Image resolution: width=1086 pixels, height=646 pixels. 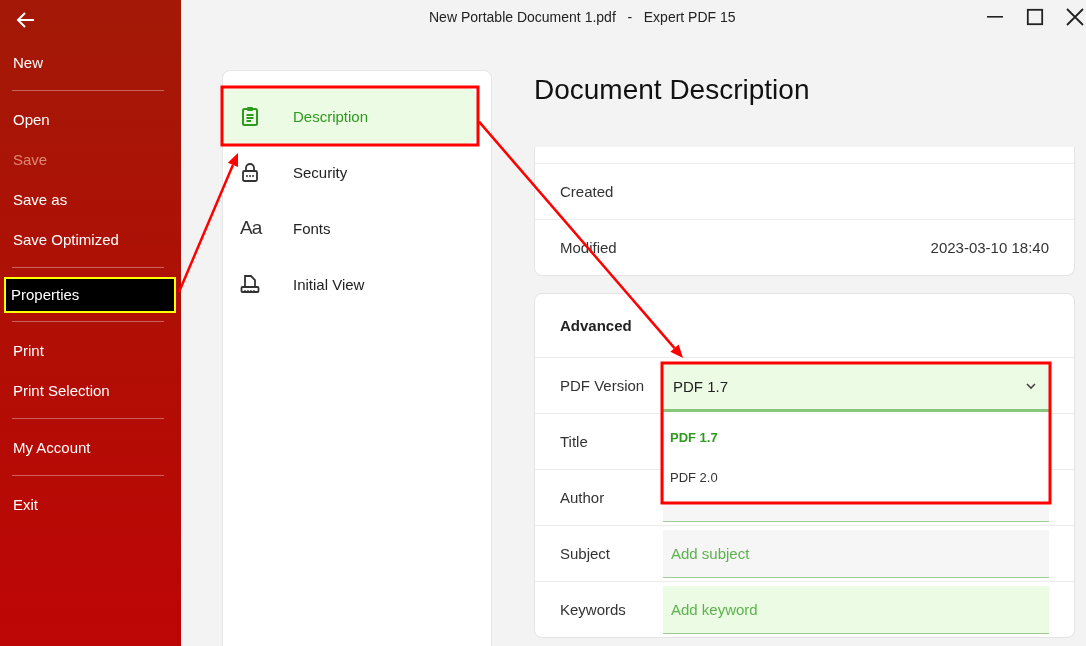 What do you see at coordinates (582, 17) in the screenshot?
I see `window-title: New Portable Document 1.pdf - Expert PDF 15` at bounding box center [582, 17].